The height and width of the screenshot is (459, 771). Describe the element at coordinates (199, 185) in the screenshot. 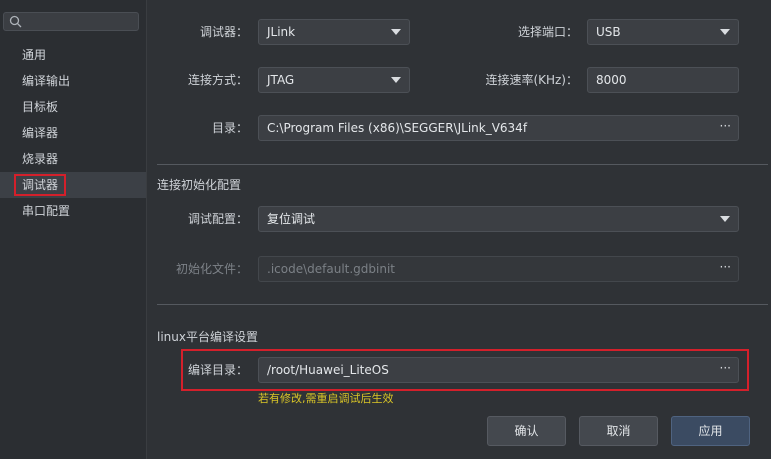

I see `init-config-section-title: 连接初始化配置` at that location.